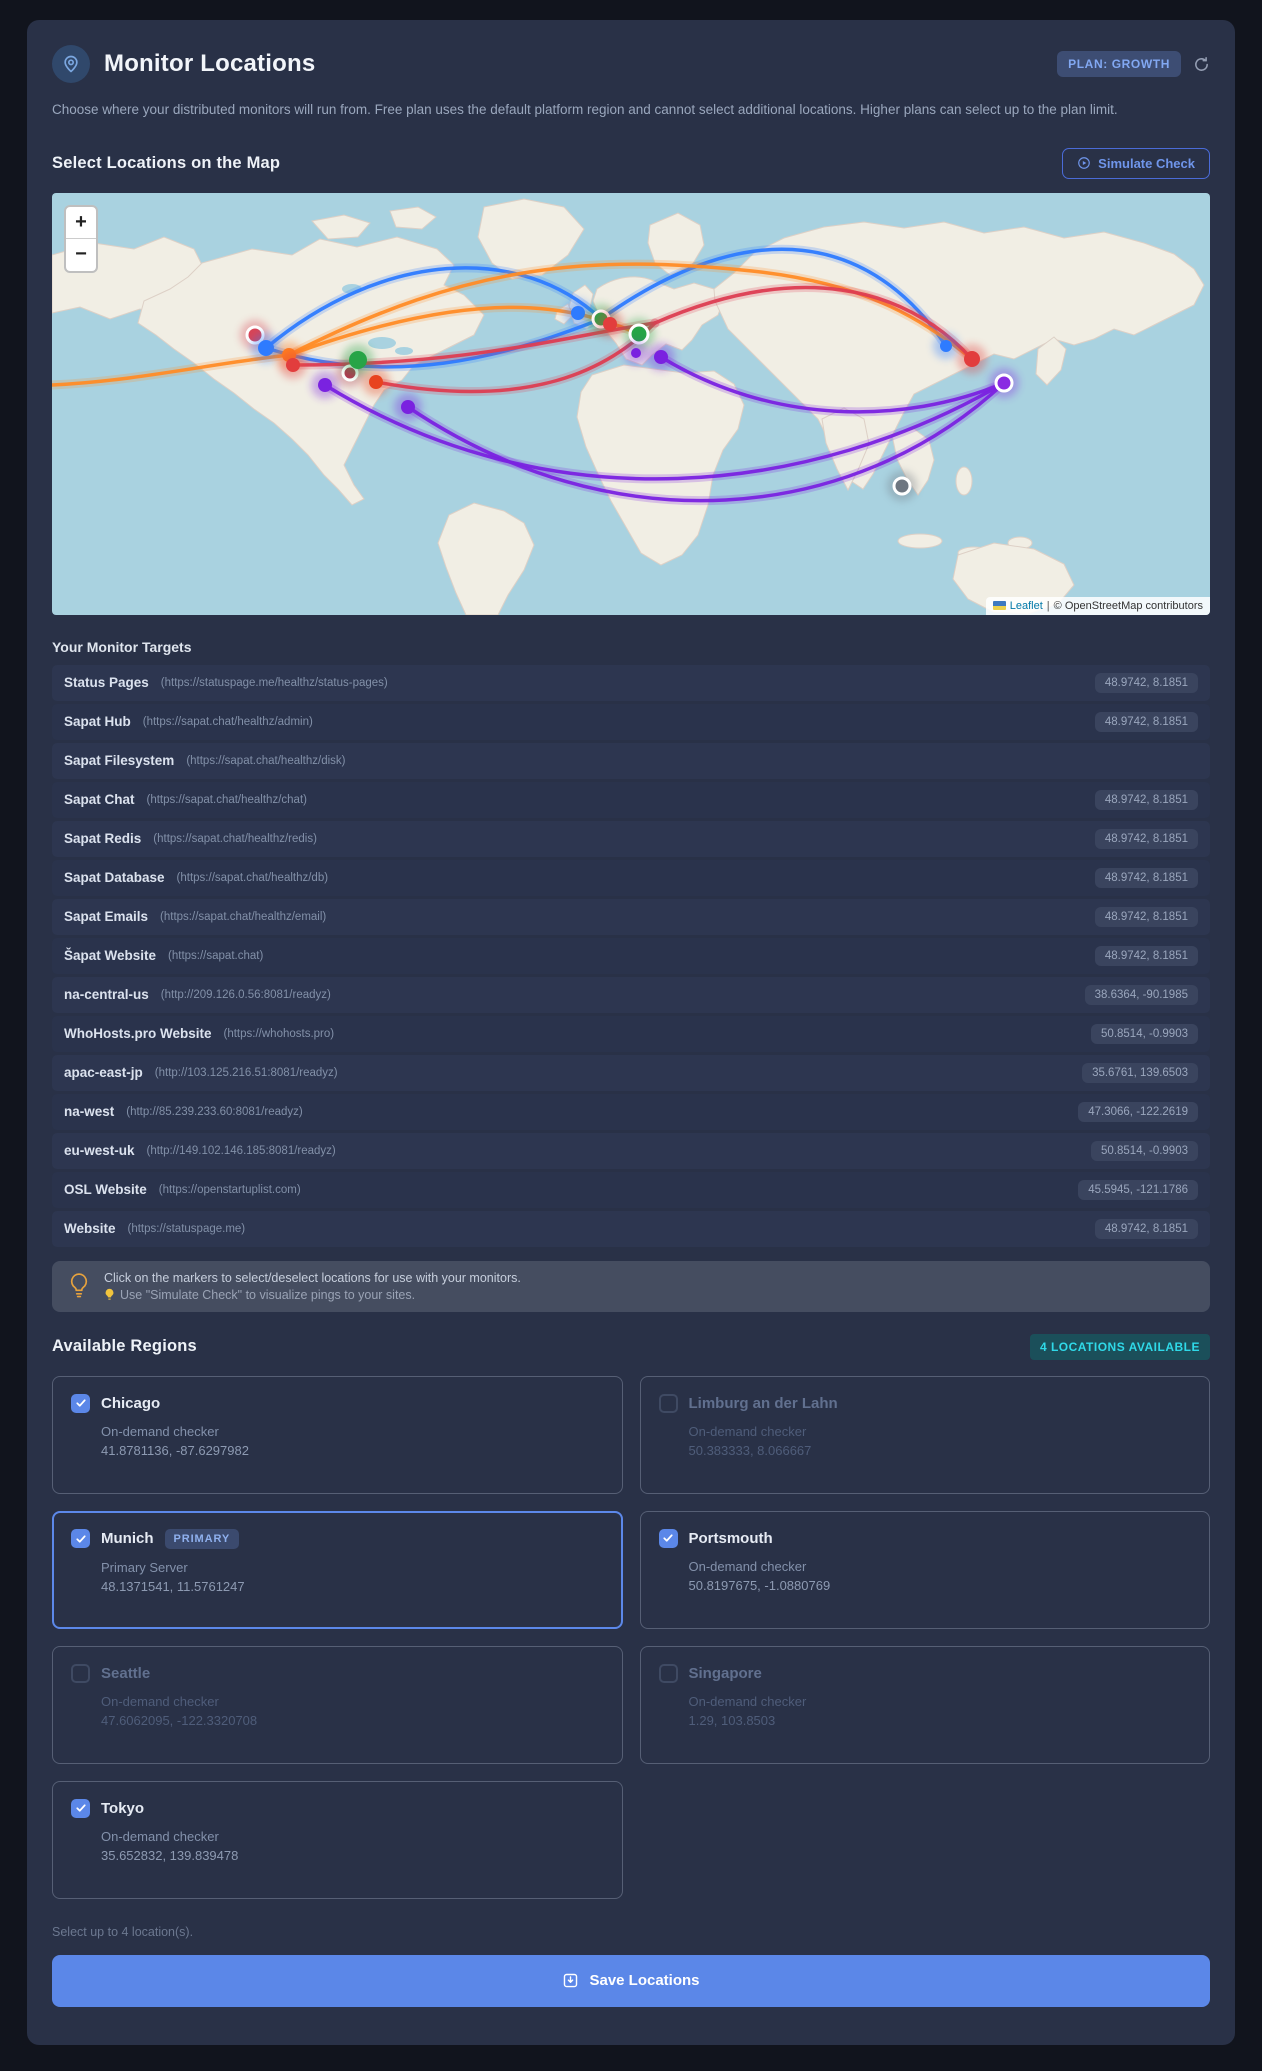 The height and width of the screenshot is (2071, 1262). I want to click on save-locations-button: Save Locations, so click(631, 1980).